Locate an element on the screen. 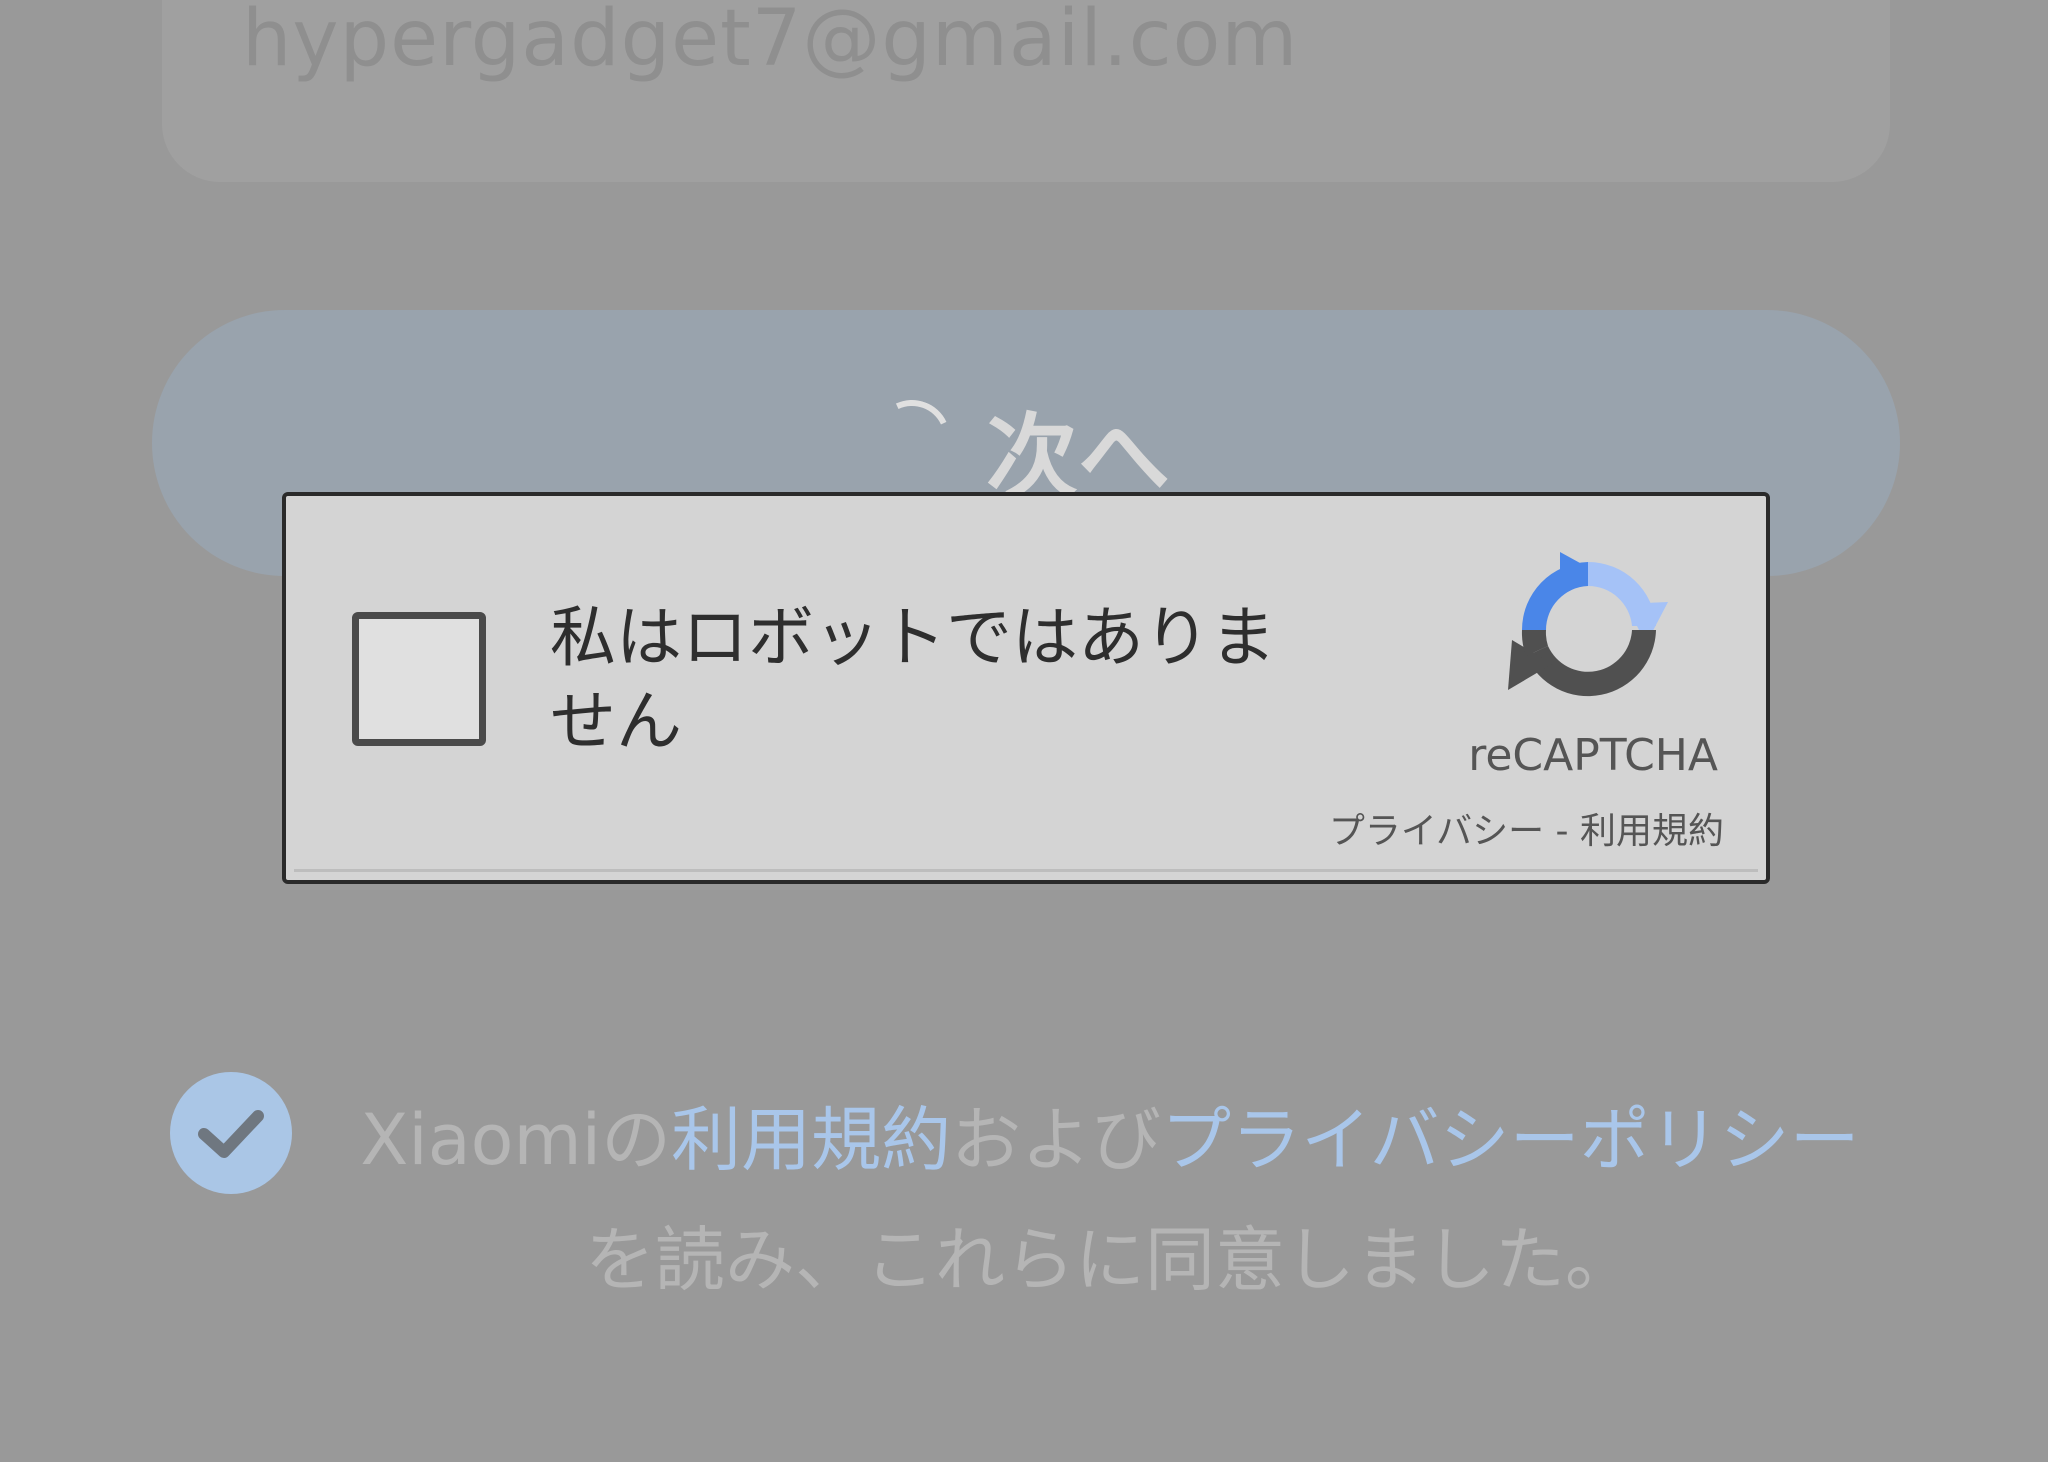 This screenshot has width=2048, height=1462. recaptcha-logo-icon is located at coordinates (1588, 624).